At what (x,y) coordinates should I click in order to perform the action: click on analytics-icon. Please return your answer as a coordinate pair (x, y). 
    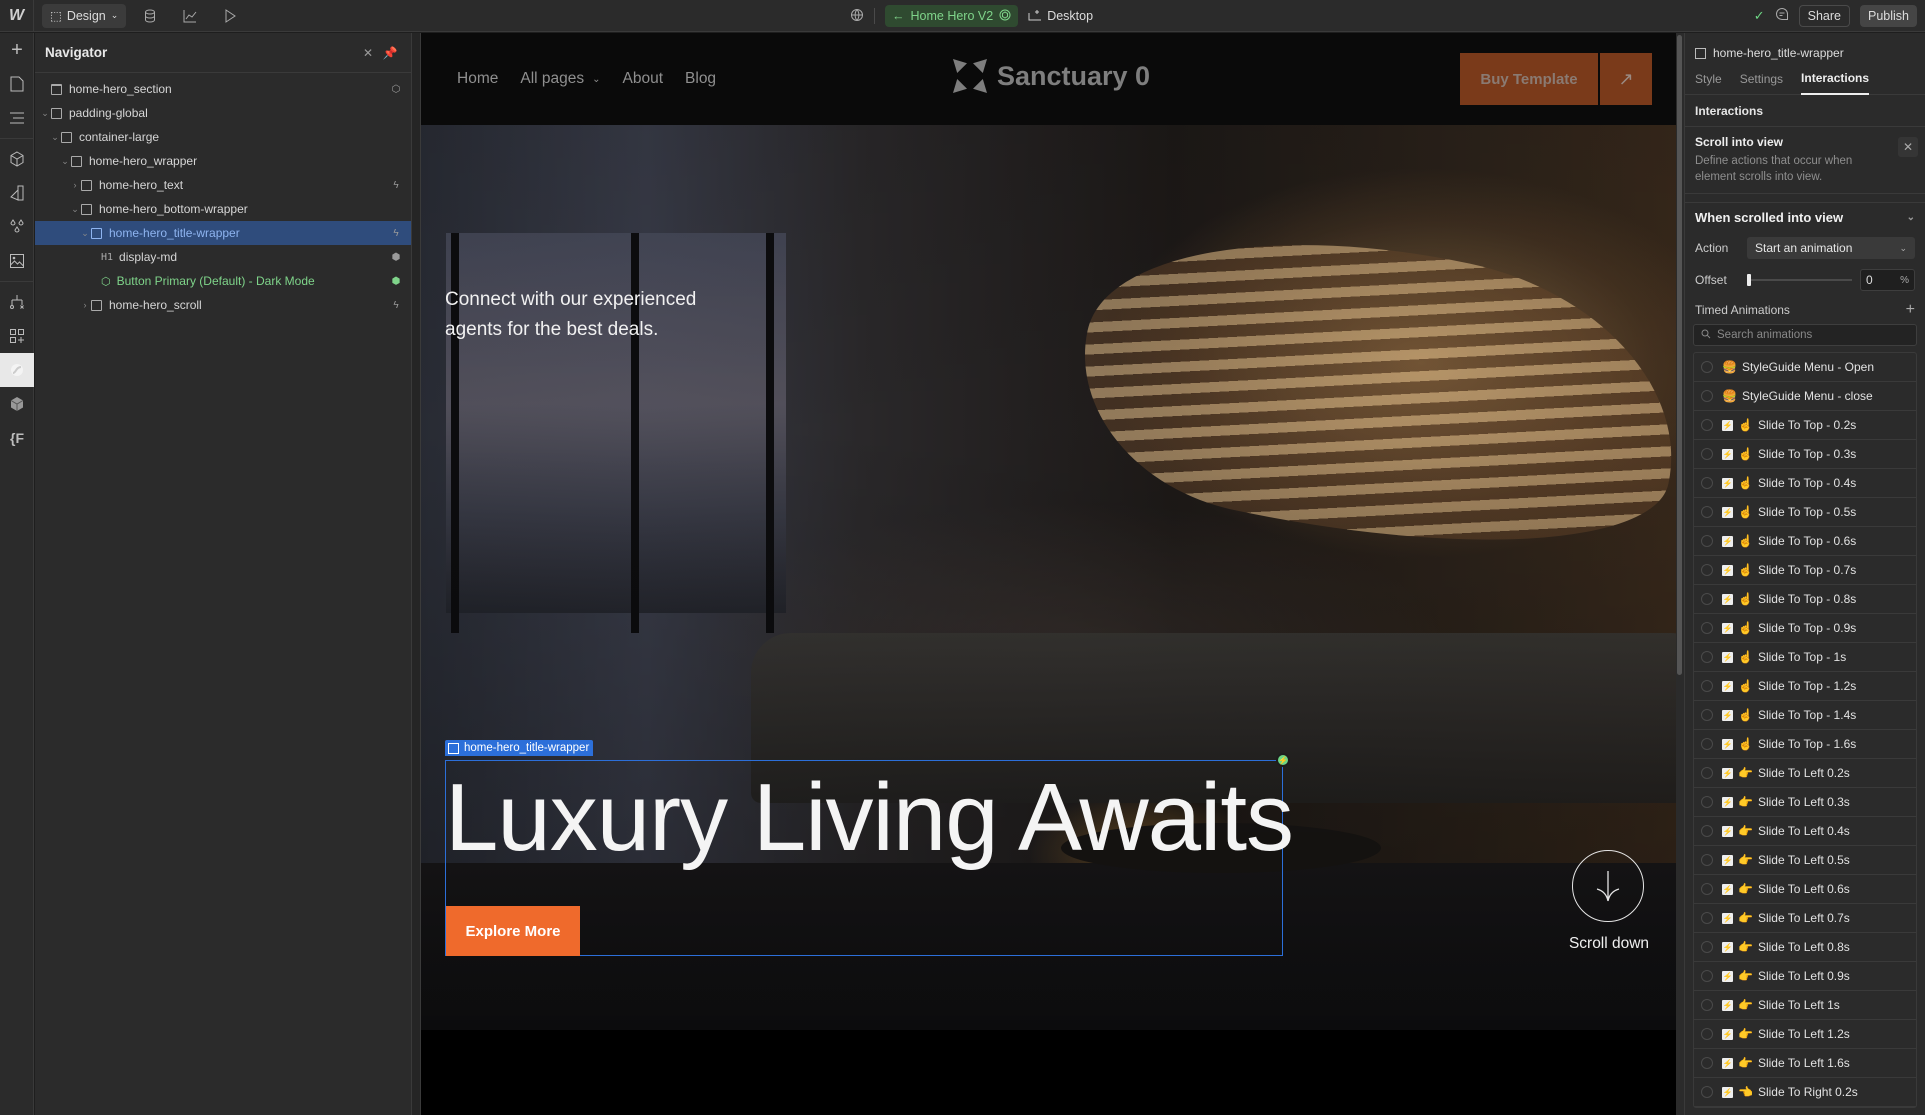
    Looking at the image, I should click on (190, 16).